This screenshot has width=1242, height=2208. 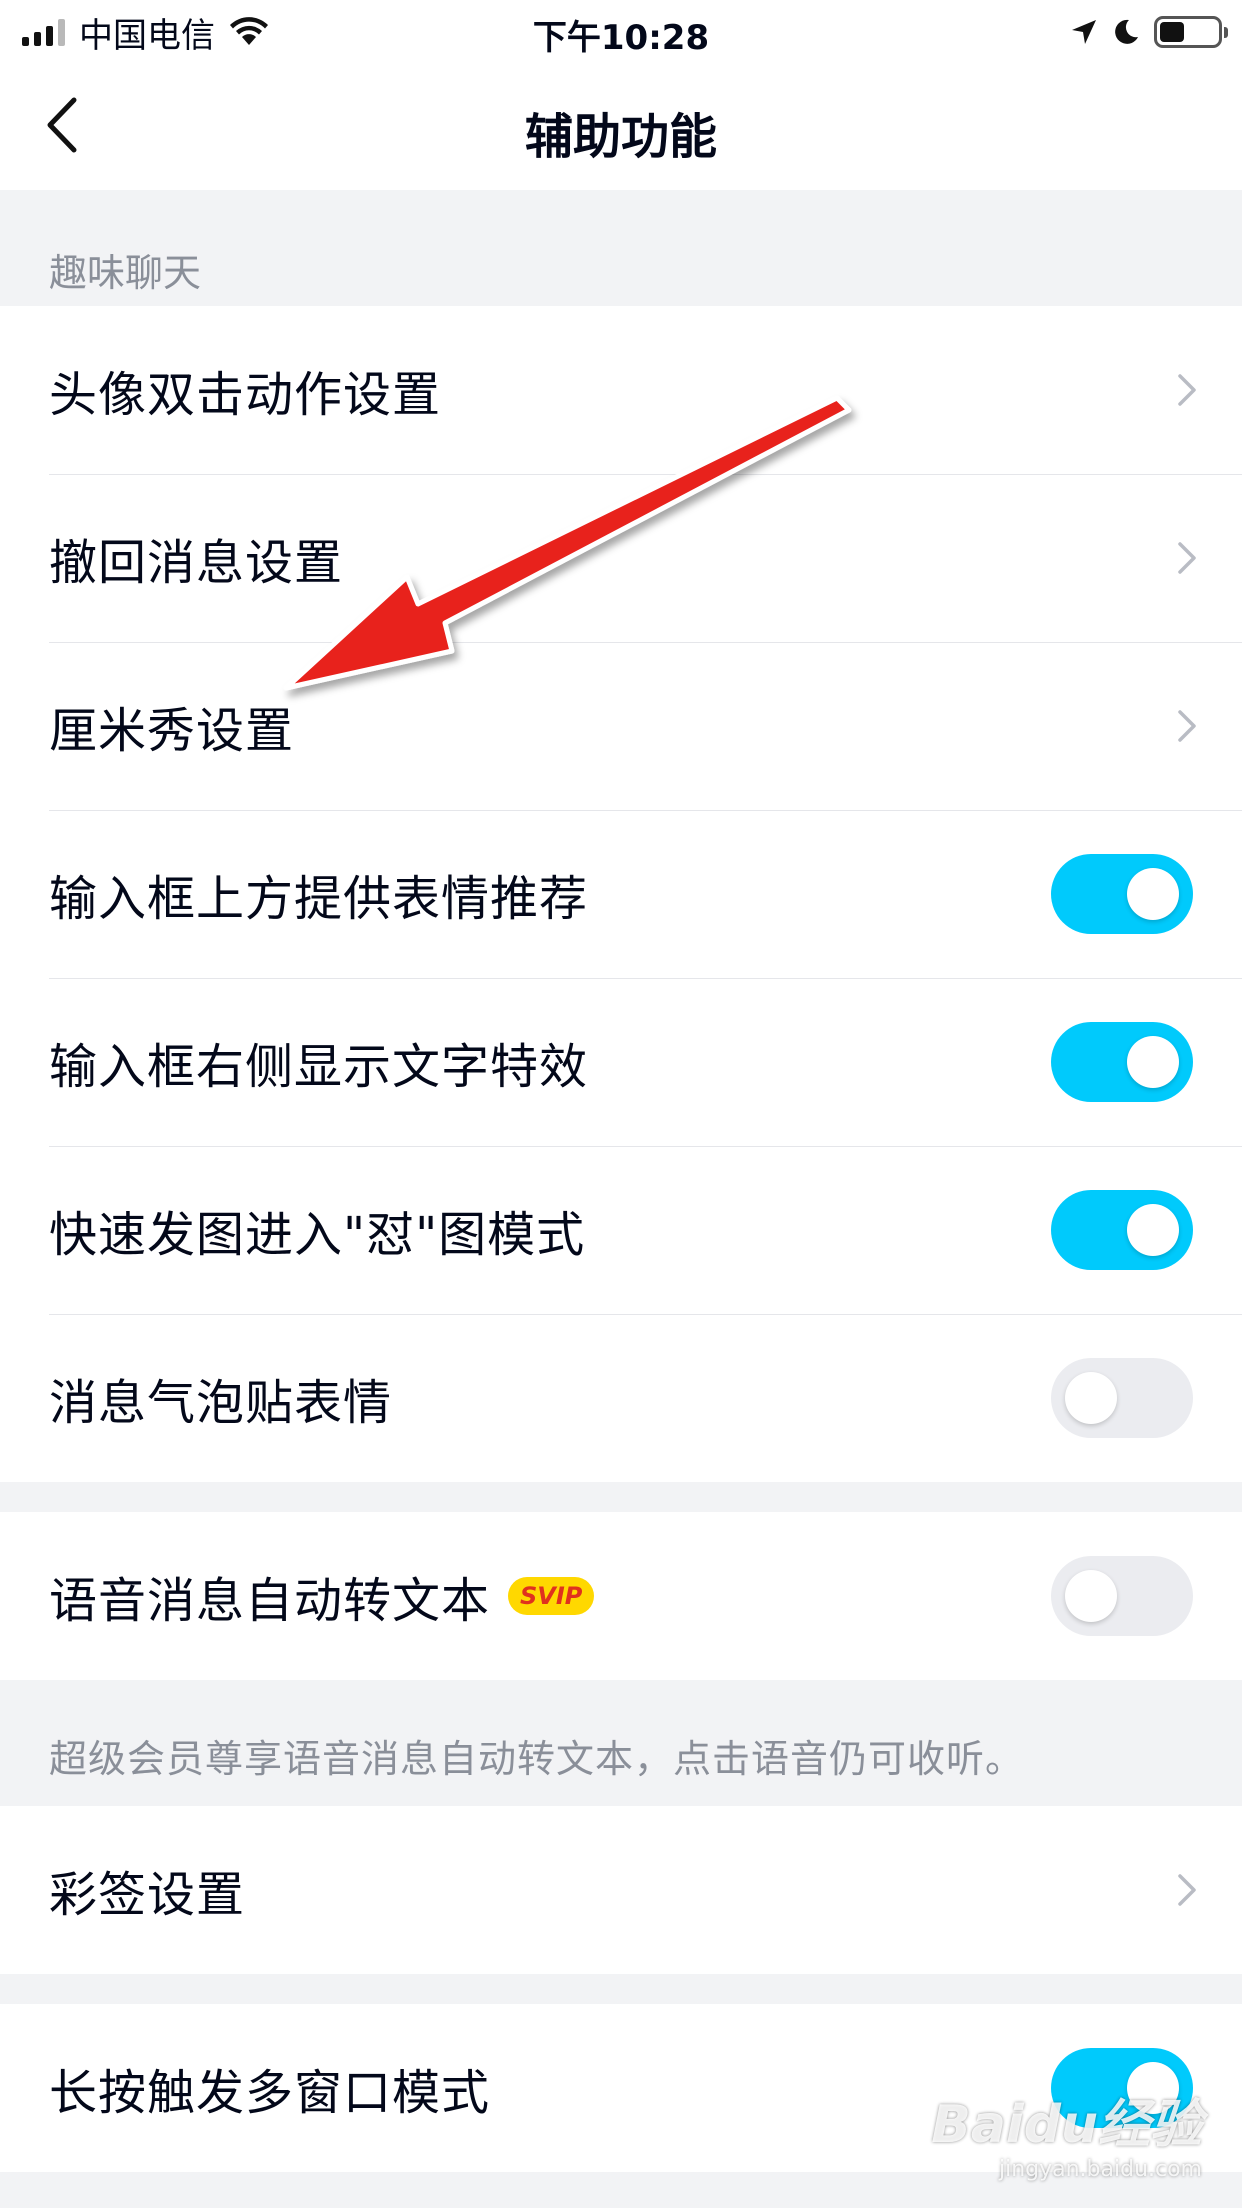 What do you see at coordinates (245, 395) in the screenshot?
I see `row-label: 头像双击动作设置` at bounding box center [245, 395].